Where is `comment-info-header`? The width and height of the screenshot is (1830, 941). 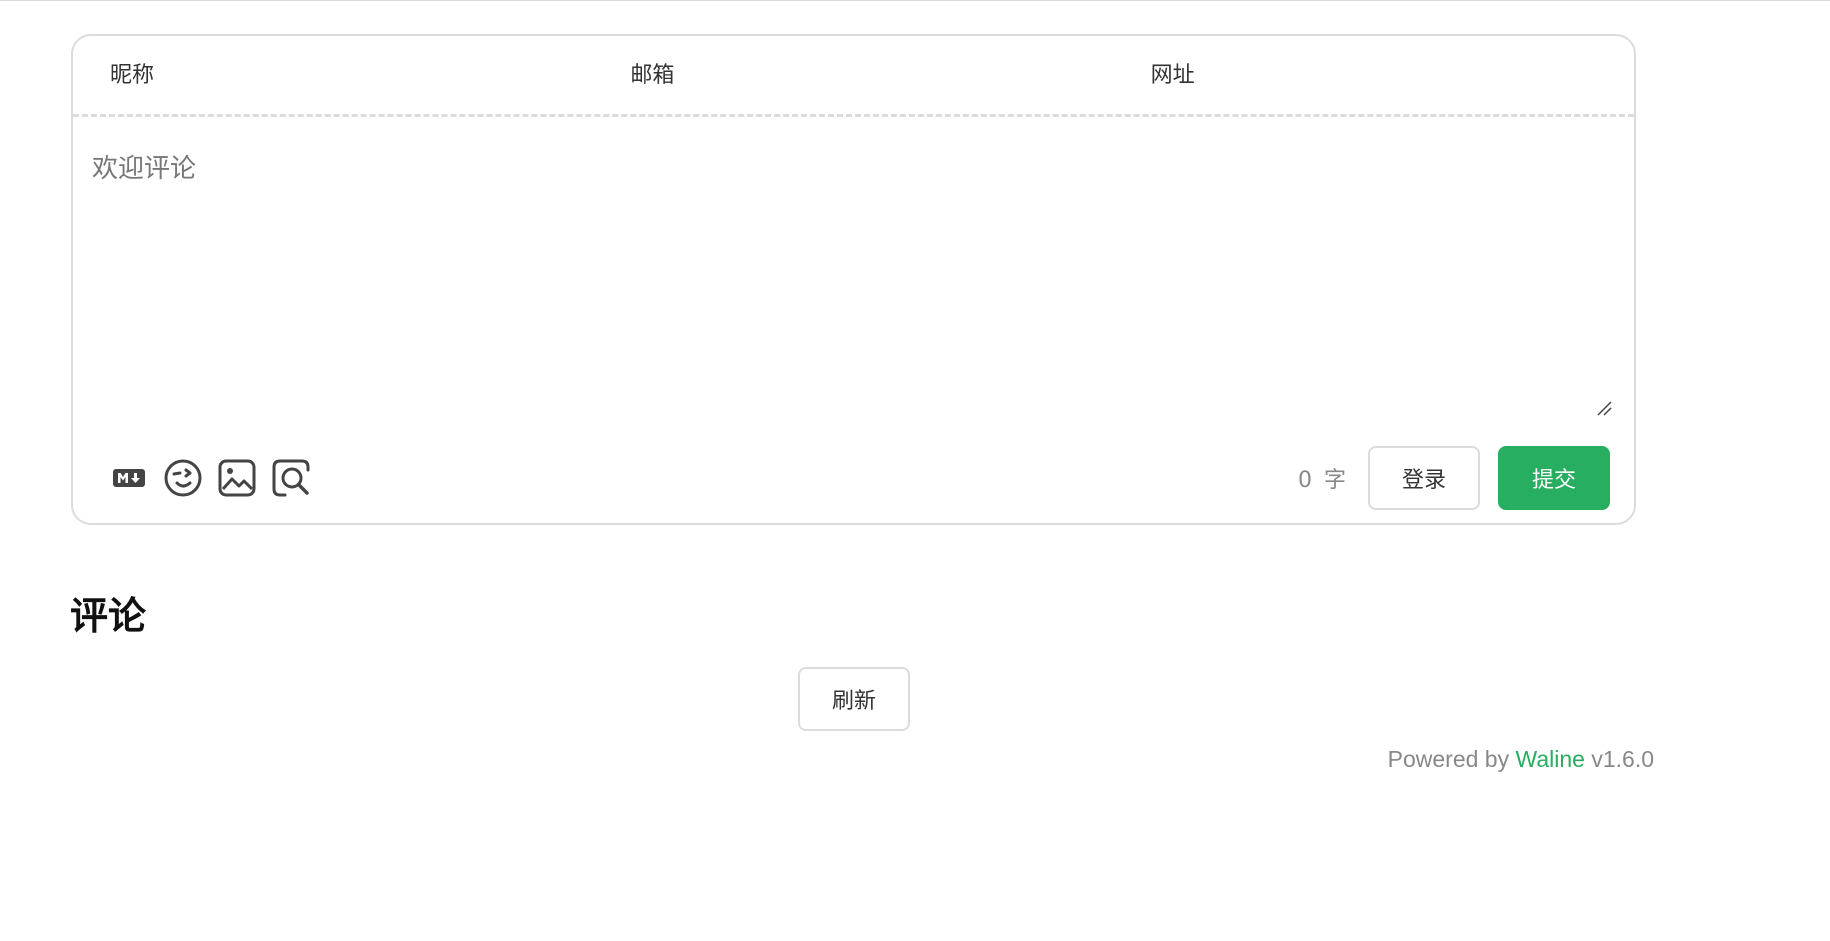 comment-info-header is located at coordinates (853, 76).